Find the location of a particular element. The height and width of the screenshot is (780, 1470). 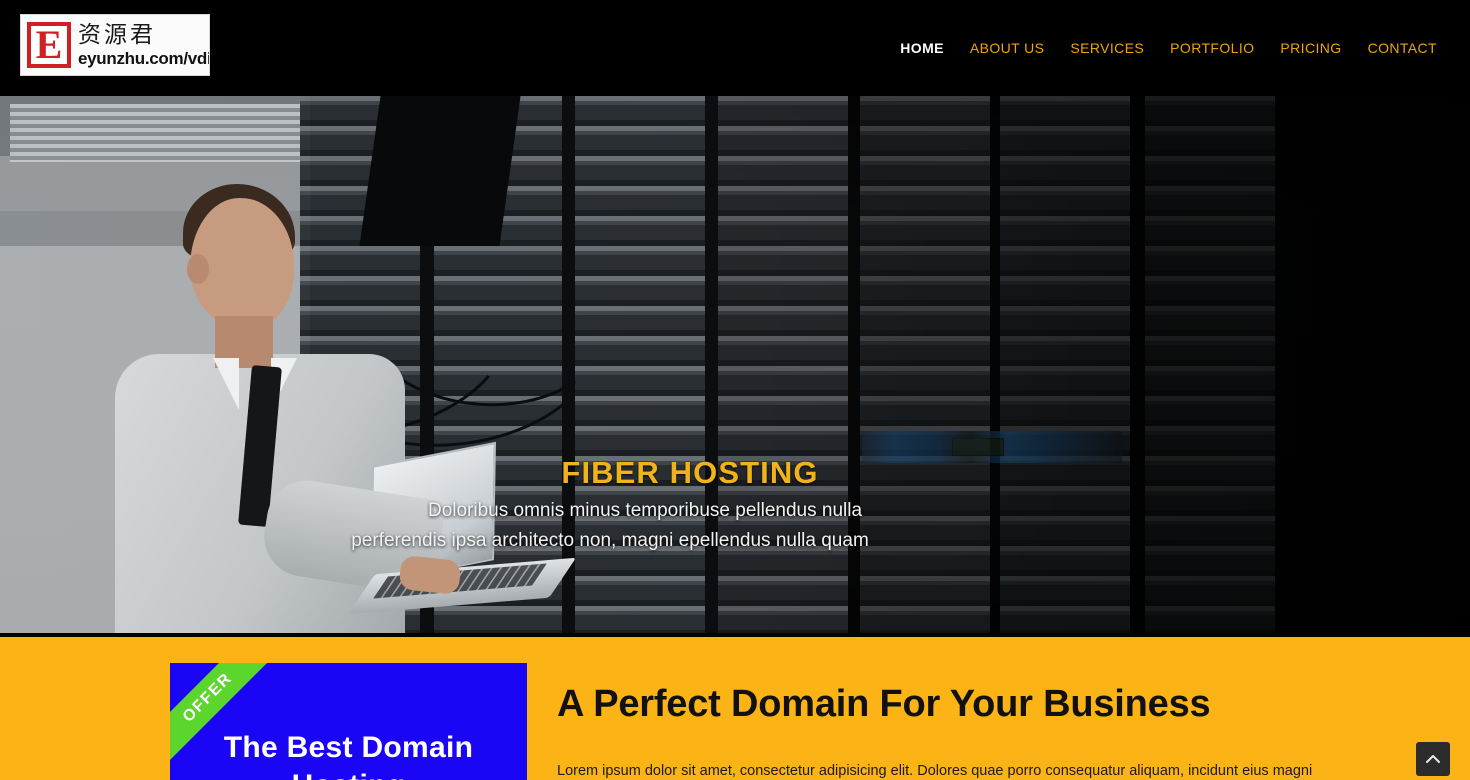

nav-item-pricing: PRICING is located at coordinates (1310, 48).